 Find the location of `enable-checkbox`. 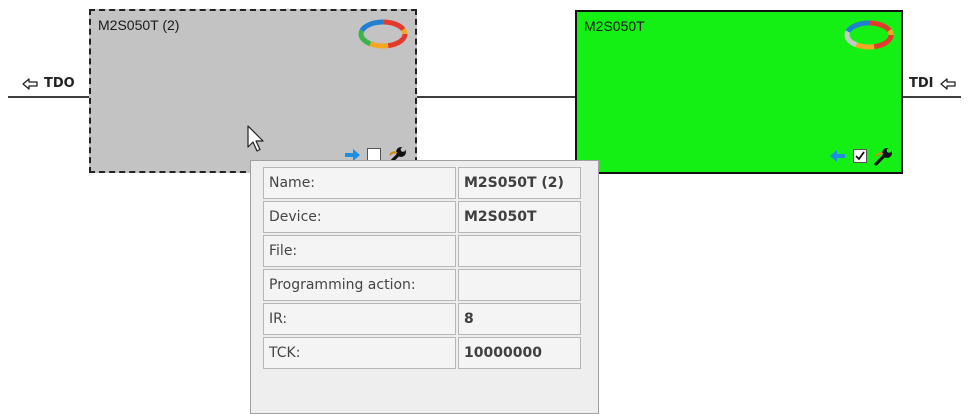

enable-checkbox is located at coordinates (860, 156).